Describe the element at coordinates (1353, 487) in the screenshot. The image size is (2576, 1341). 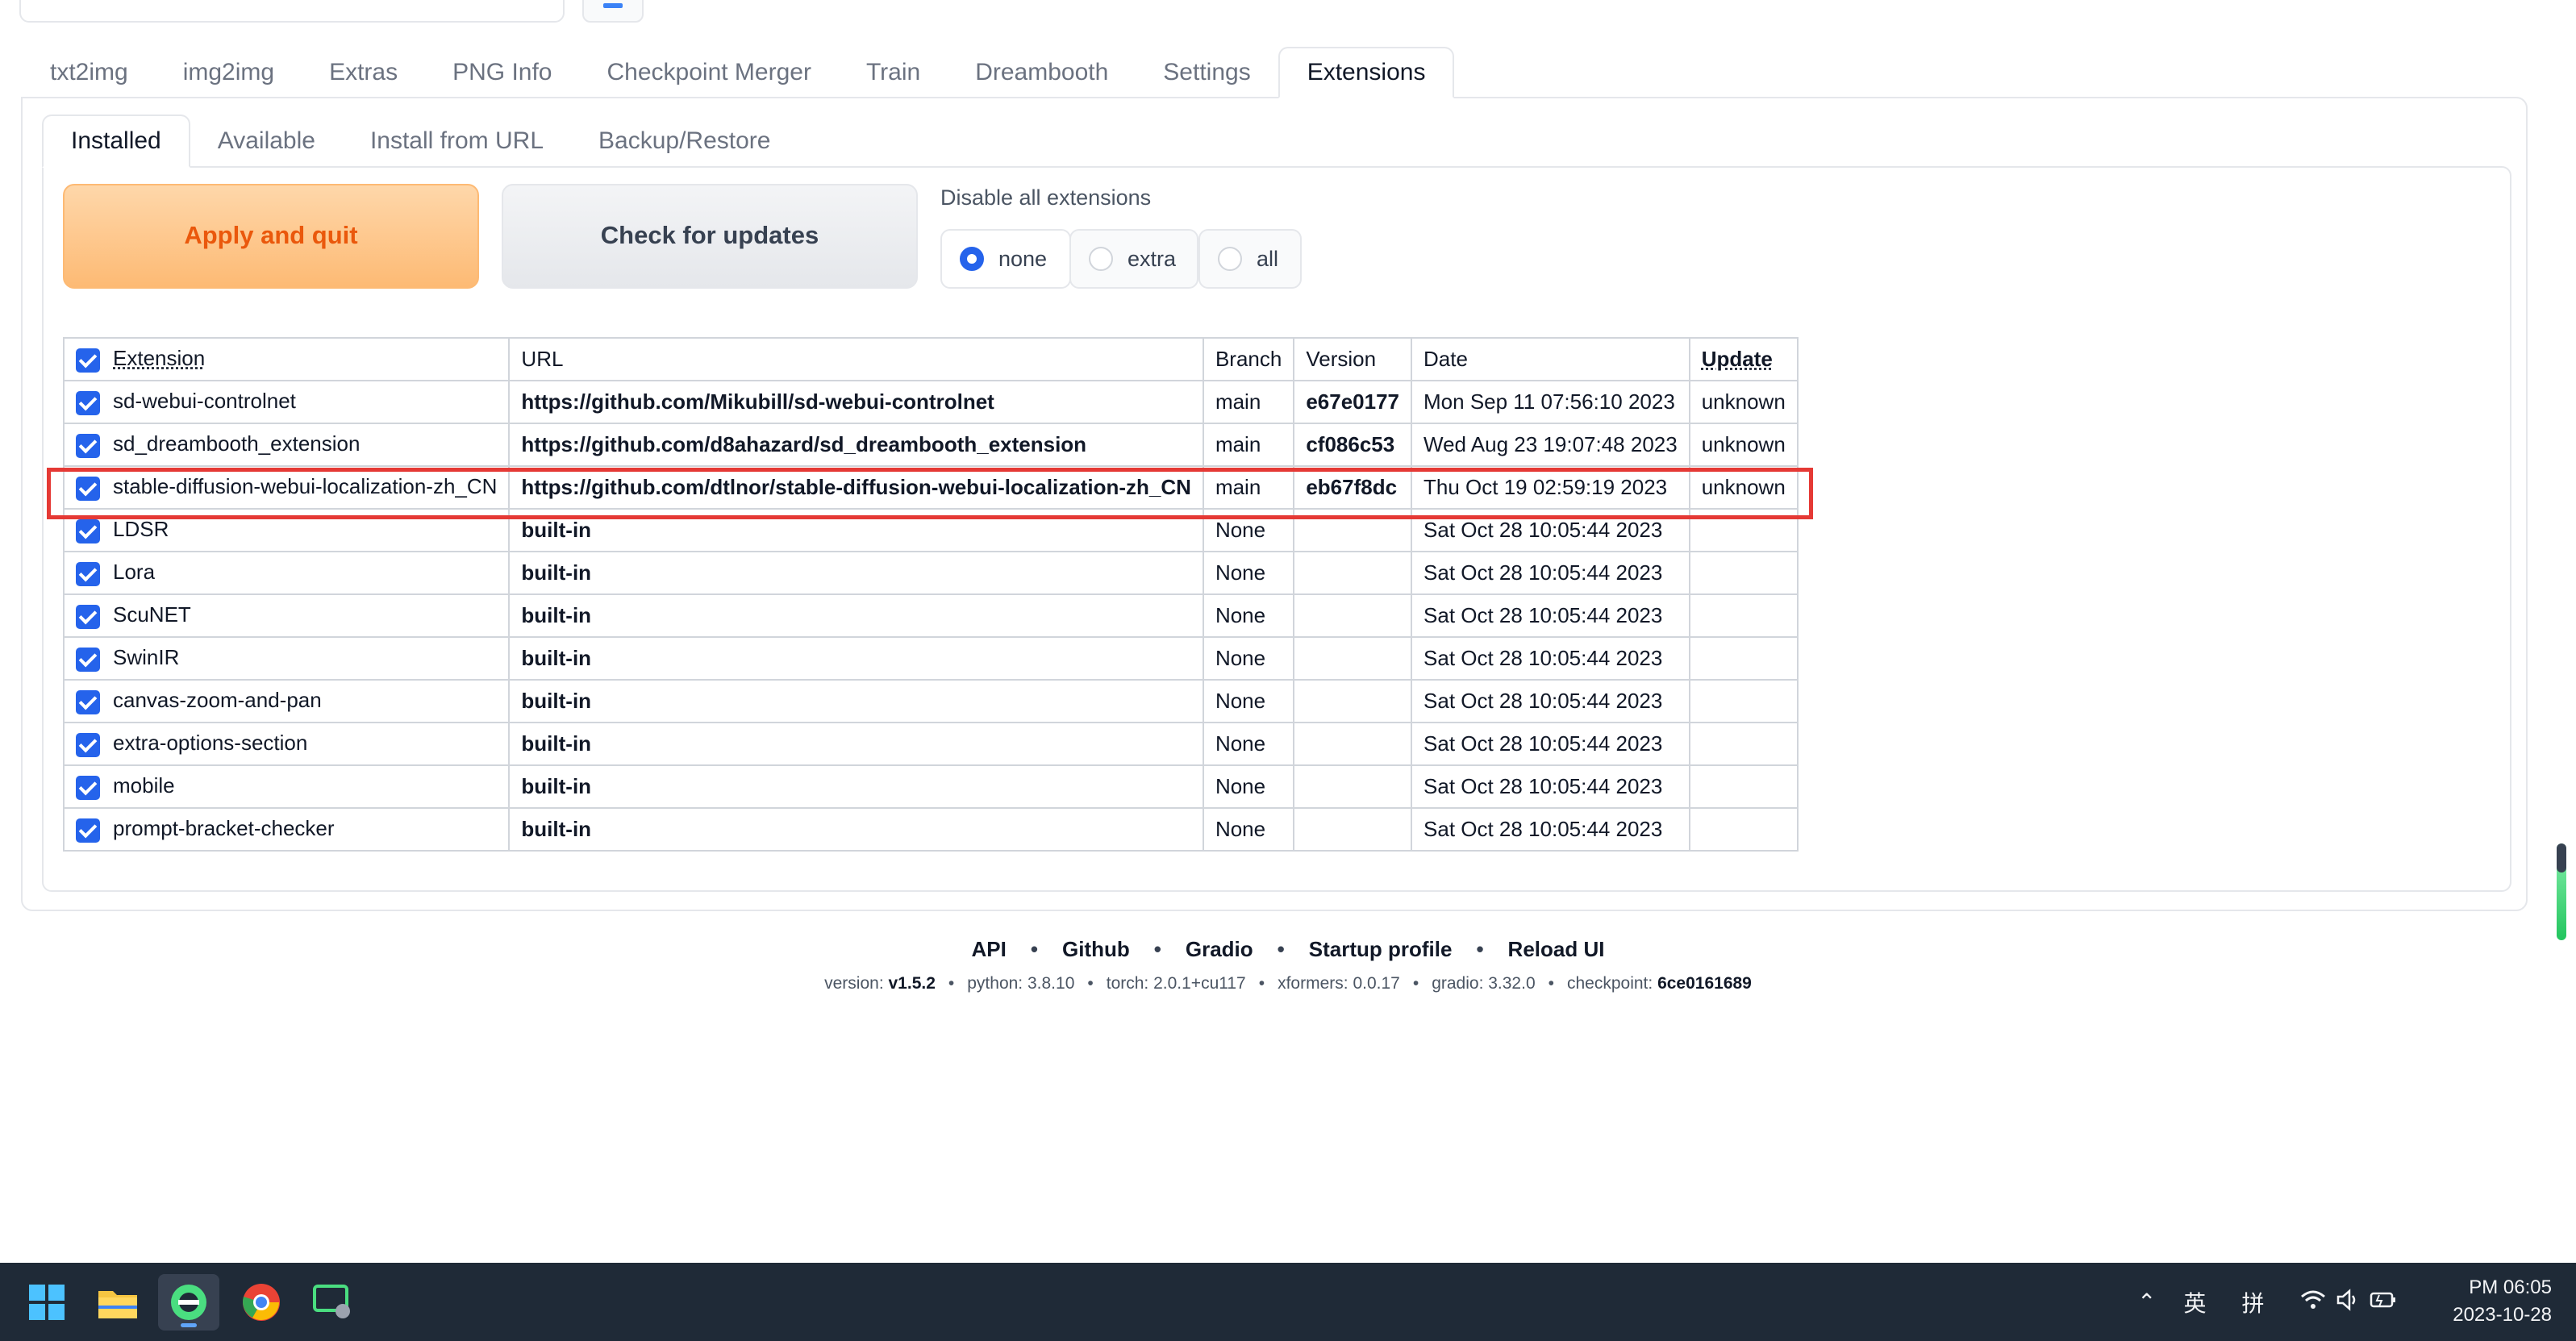
I see `version-cell: eb67f8dc` at that location.